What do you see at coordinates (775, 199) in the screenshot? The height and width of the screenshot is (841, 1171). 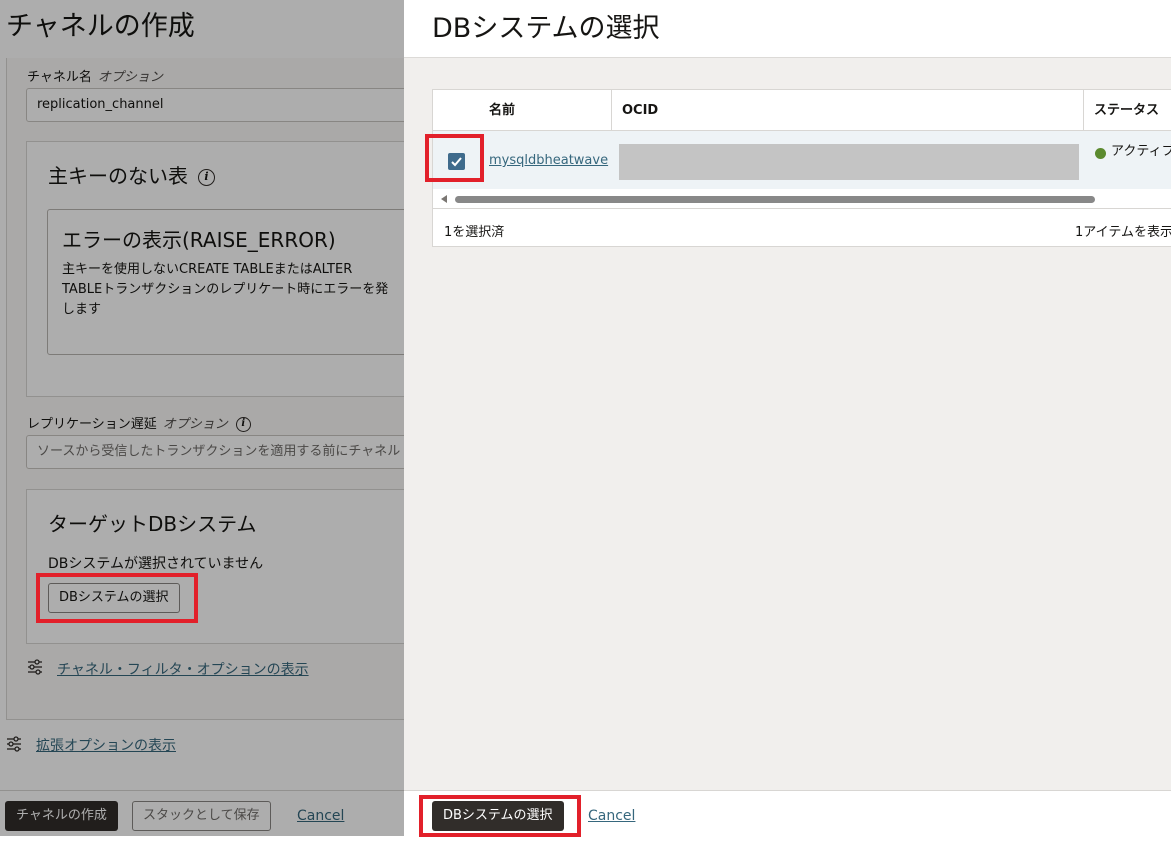 I see `scrollbar-thumb` at bounding box center [775, 199].